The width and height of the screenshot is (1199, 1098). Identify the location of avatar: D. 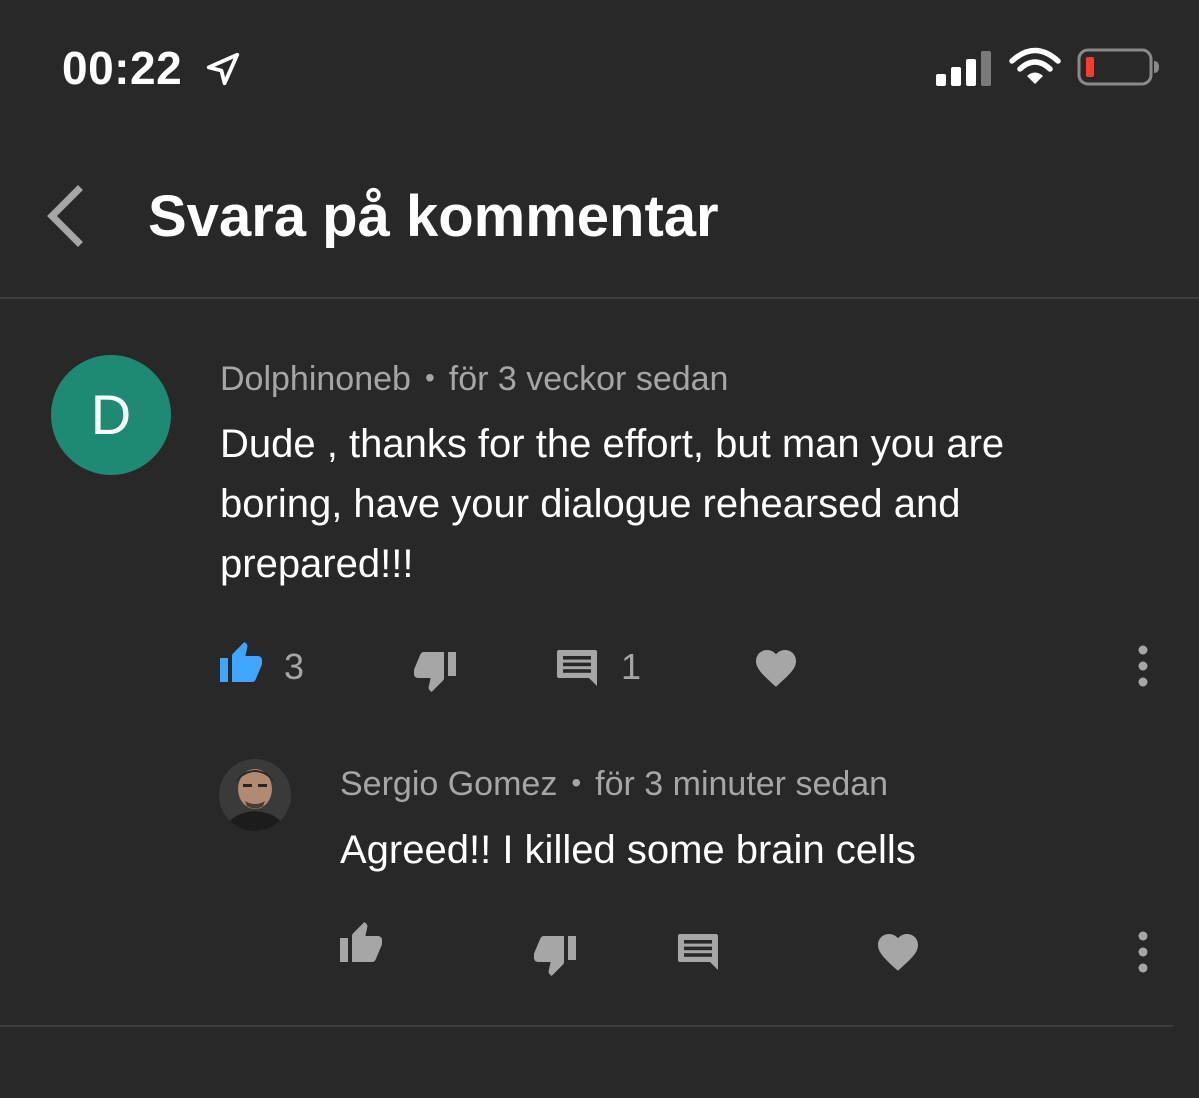
(111, 415).